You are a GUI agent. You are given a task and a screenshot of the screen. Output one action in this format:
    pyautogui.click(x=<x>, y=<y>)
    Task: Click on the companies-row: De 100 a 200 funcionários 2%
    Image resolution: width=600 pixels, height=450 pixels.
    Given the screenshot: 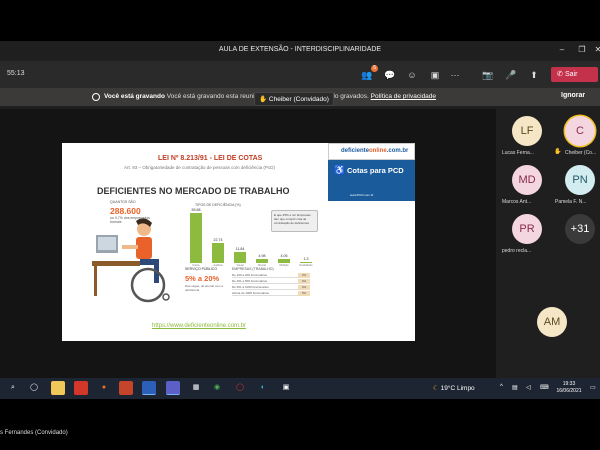 What is the action you would take?
    pyautogui.click(x=271, y=275)
    